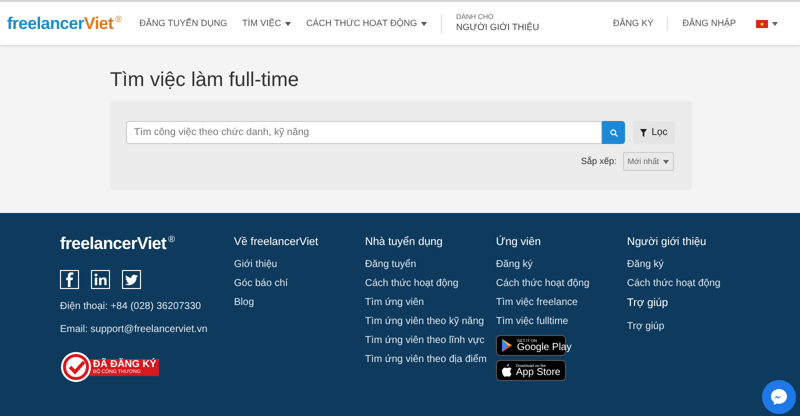  Describe the element at coordinates (648, 303) in the screenshot. I see `footer-heading: Trợ giúp` at that location.